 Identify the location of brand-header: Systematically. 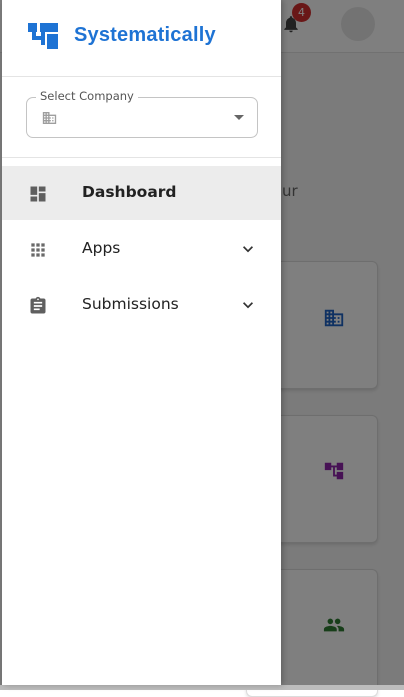
(141, 38).